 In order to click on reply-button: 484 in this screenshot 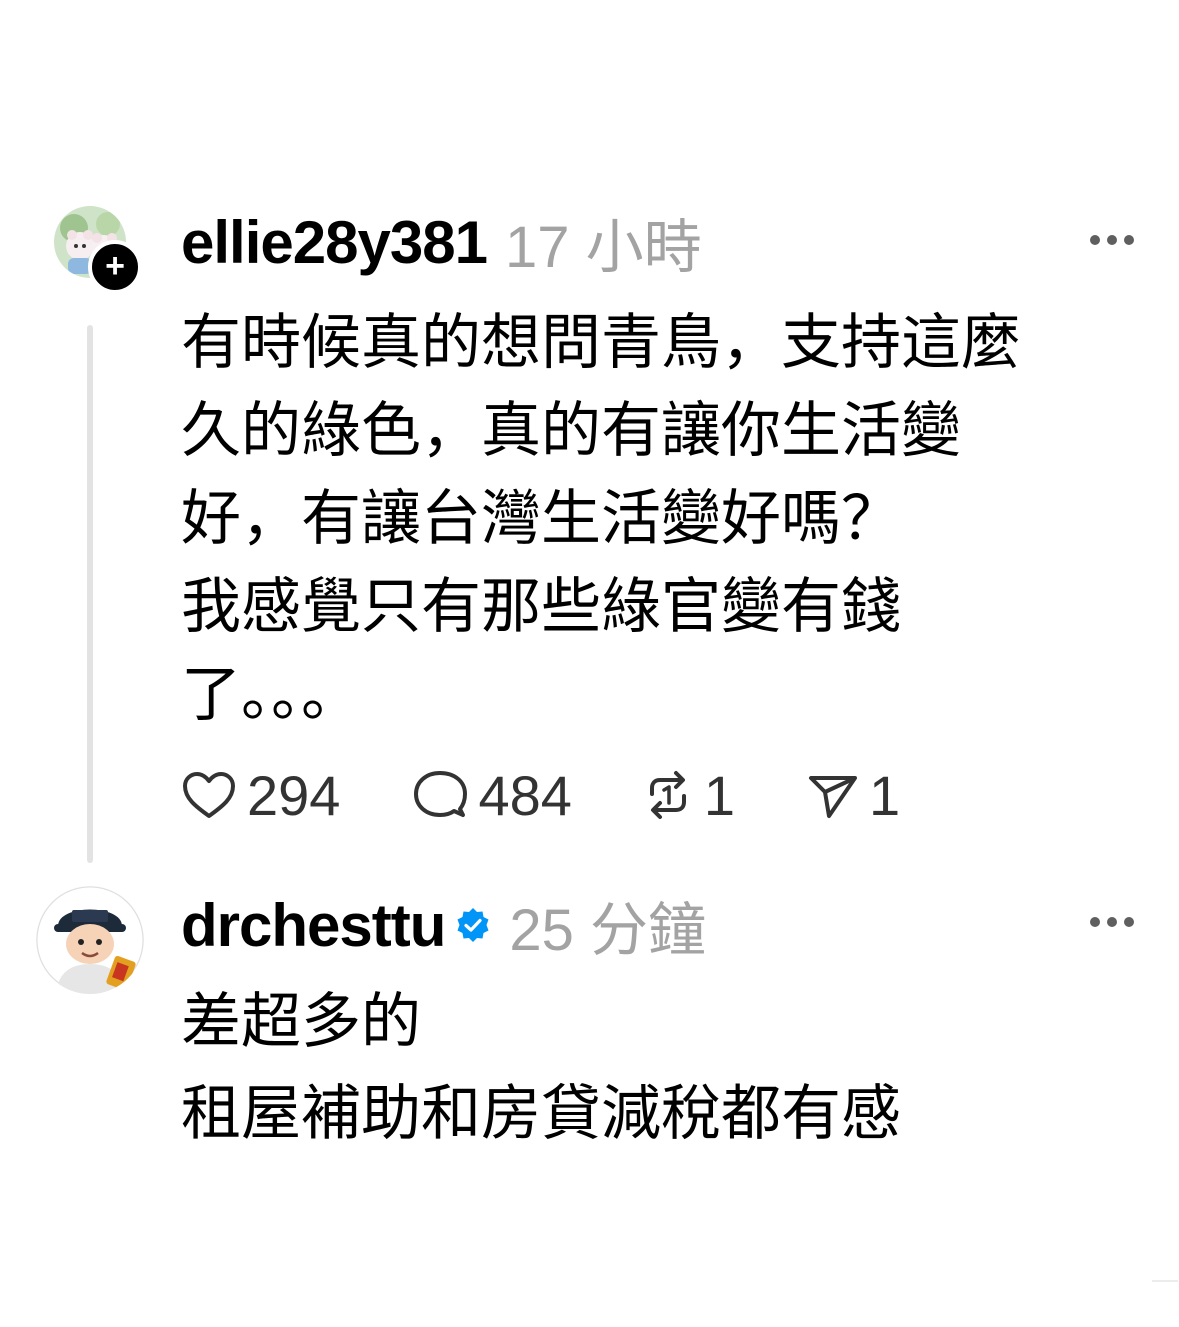, I will do `click(492, 795)`.